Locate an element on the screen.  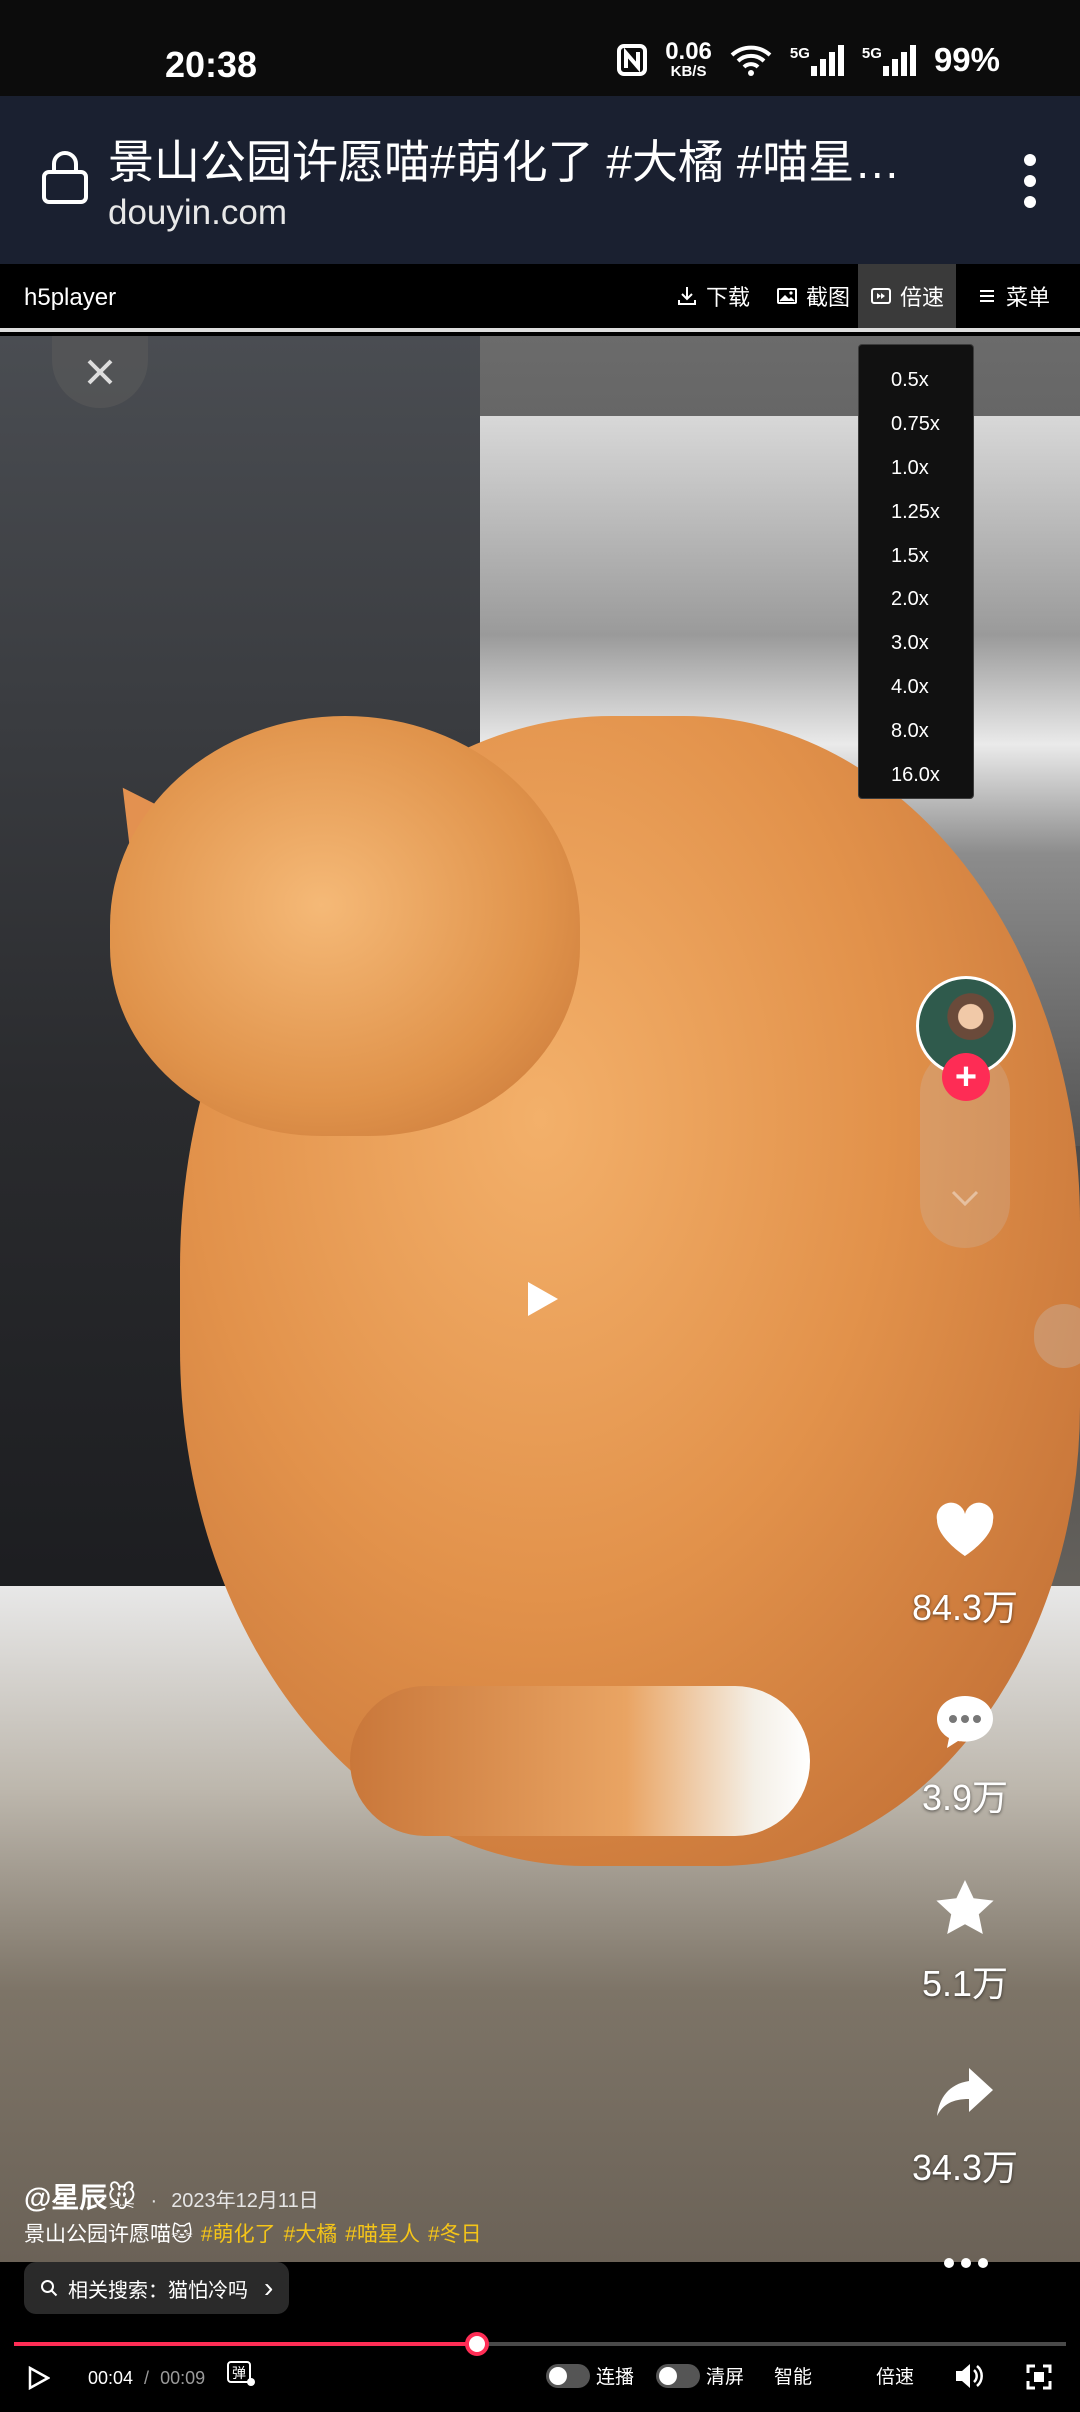
share-icon is located at coordinates (965, 2092).